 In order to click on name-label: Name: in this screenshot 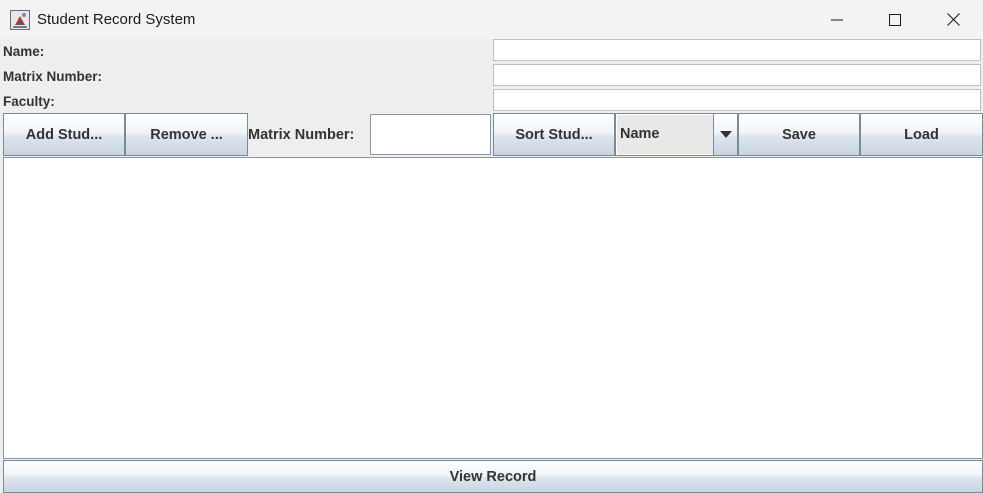, I will do `click(24, 51)`.